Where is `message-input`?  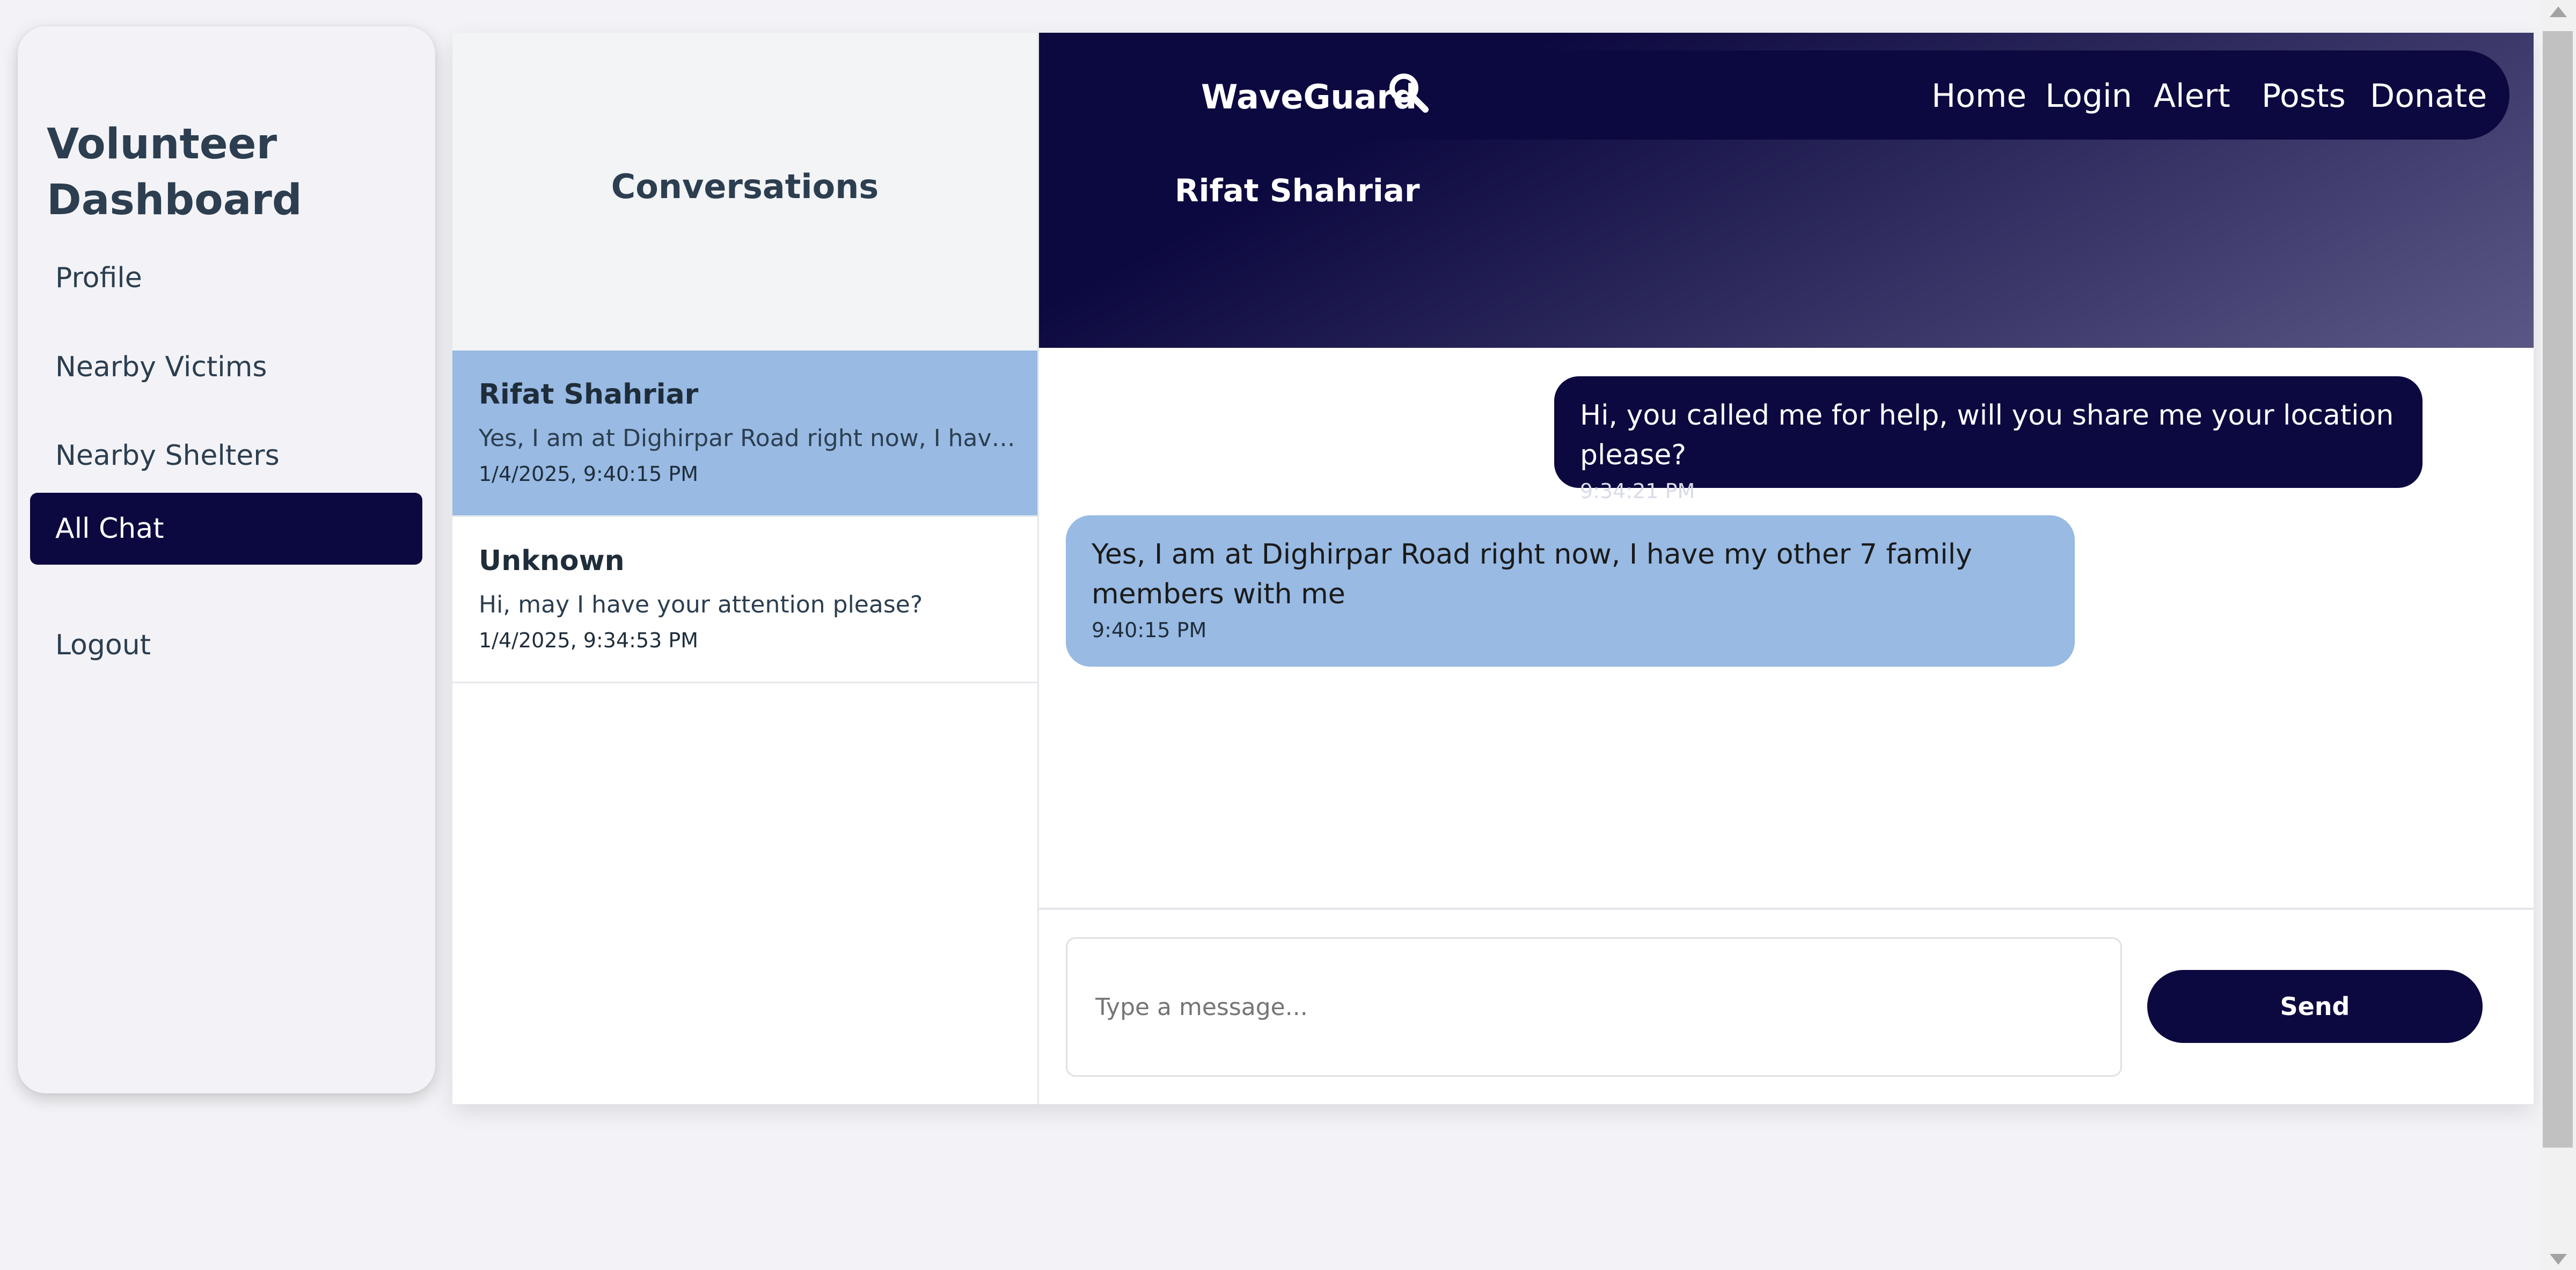
message-input is located at coordinates (1594, 1007).